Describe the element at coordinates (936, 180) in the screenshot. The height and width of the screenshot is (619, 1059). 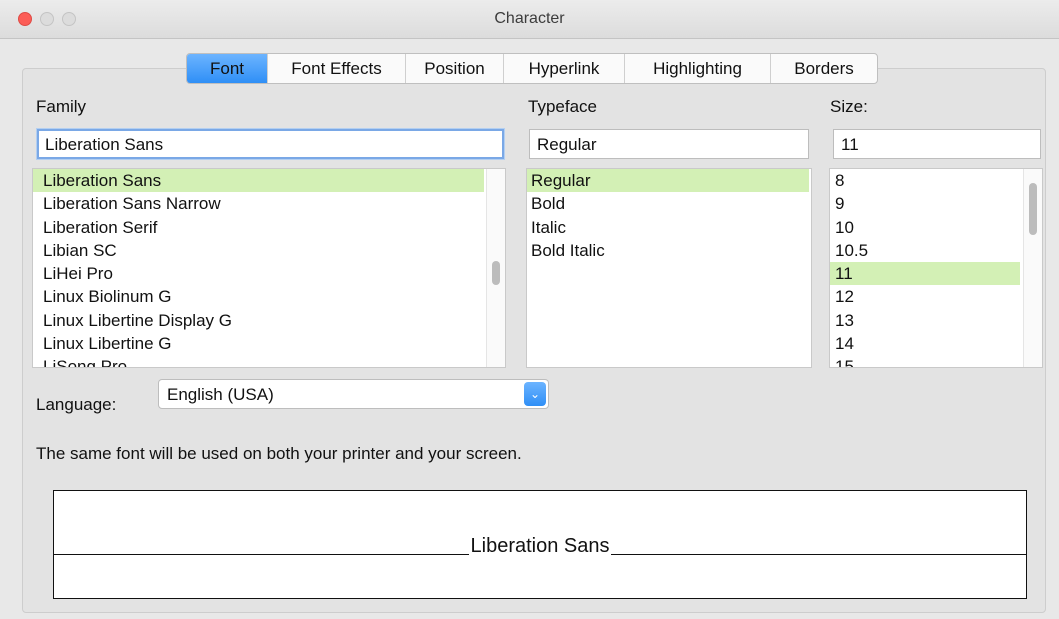
I see `list-item: 8` at that location.